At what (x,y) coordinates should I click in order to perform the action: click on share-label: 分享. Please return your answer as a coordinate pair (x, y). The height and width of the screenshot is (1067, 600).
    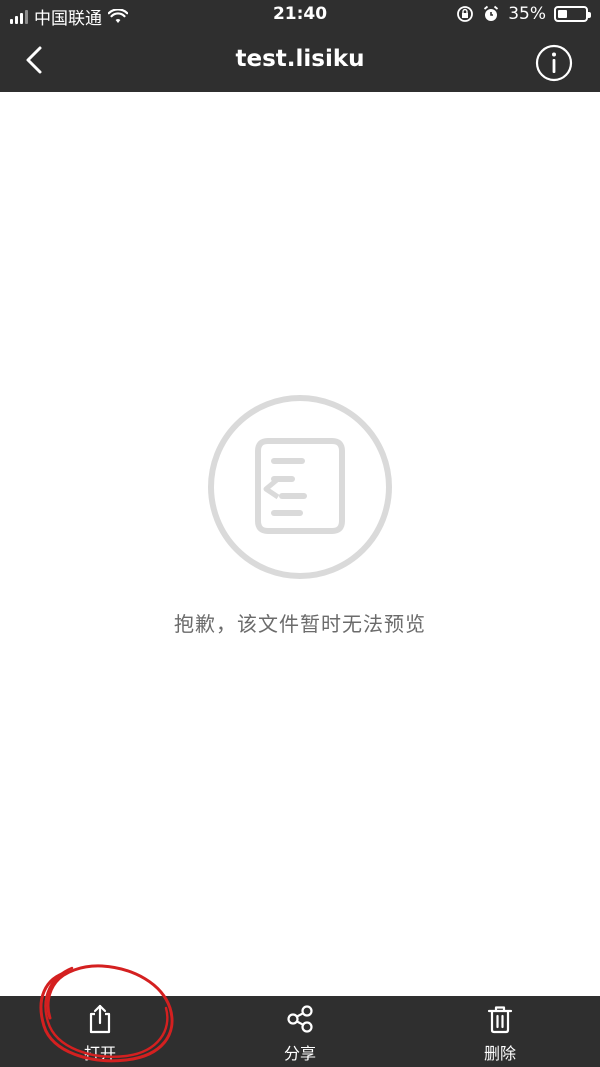
    Looking at the image, I should click on (299, 1053).